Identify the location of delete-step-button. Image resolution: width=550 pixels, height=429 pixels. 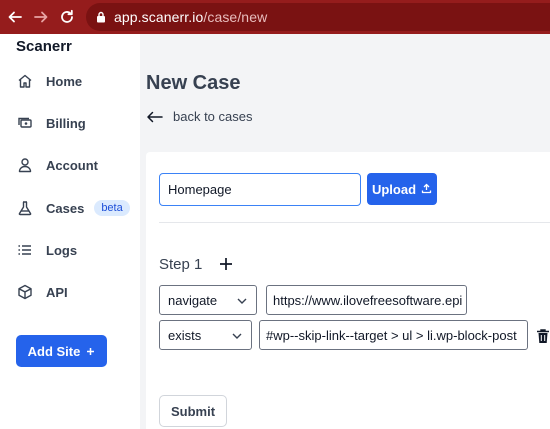
(543, 336).